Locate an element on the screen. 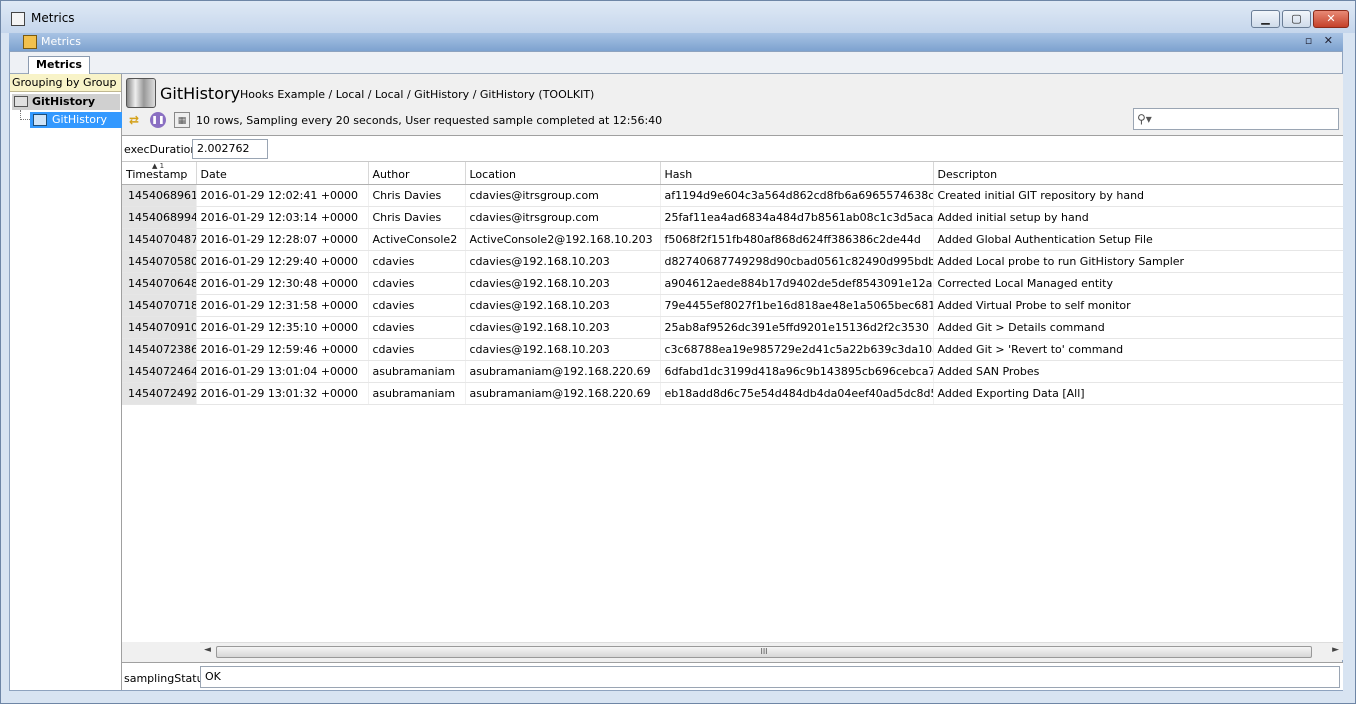  cell-description: Corrected Local Managed entity is located at coordinates (1138, 283).